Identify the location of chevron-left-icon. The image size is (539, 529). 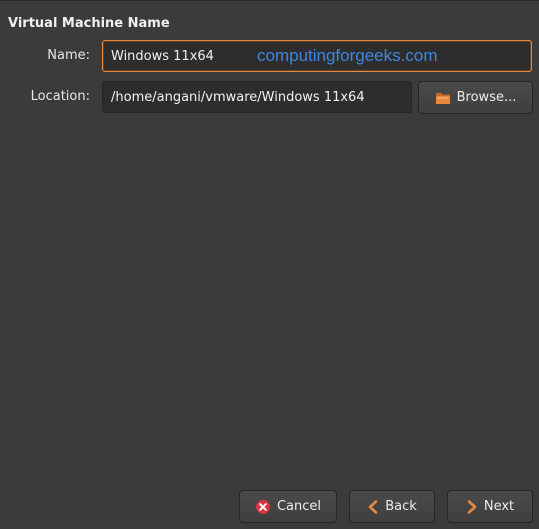
(373, 506).